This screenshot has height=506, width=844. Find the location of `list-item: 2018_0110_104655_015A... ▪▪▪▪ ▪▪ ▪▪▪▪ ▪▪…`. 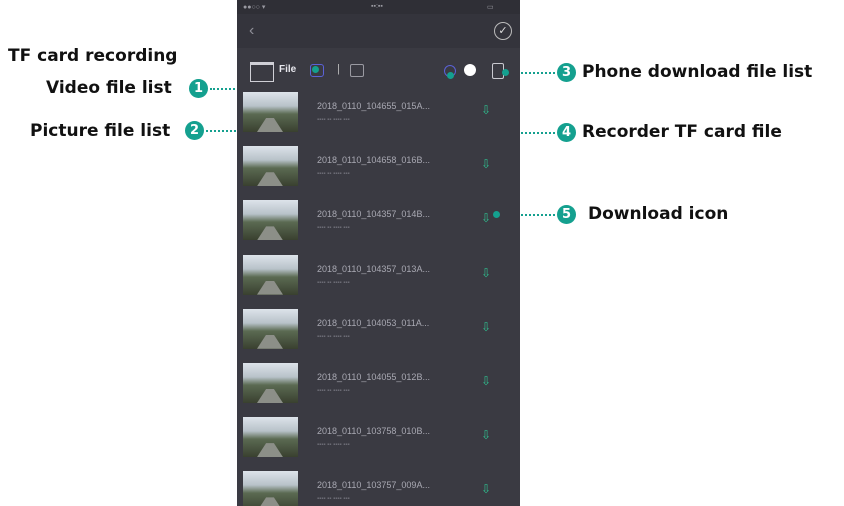

list-item: 2018_0110_104655_015A... ▪▪▪▪ ▪▪ ▪▪▪▪ ▪▪… is located at coordinates (378, 115).